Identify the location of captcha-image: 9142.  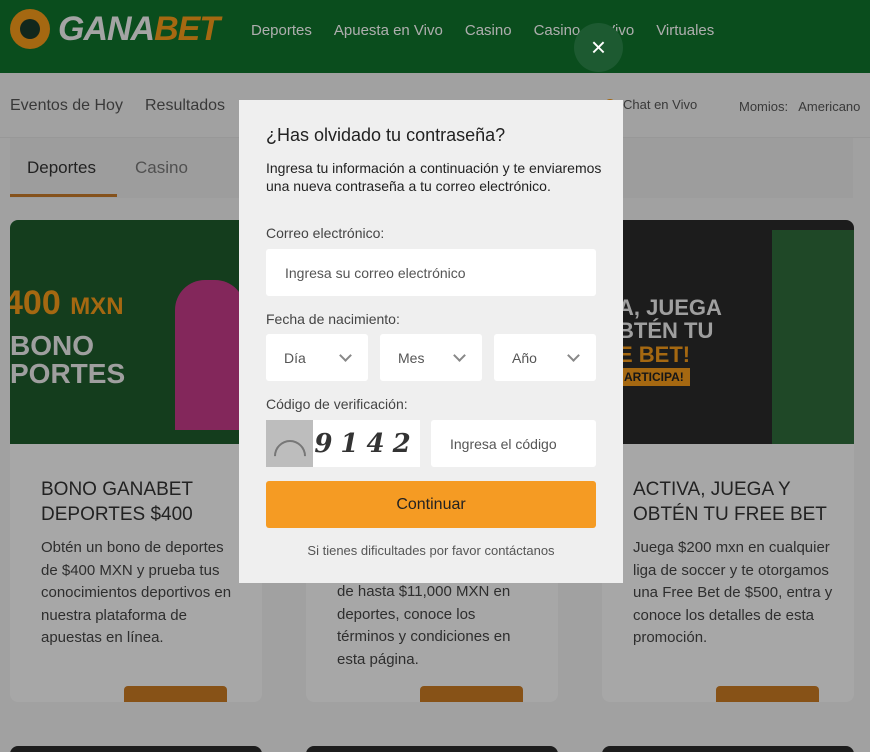
(366, 443).